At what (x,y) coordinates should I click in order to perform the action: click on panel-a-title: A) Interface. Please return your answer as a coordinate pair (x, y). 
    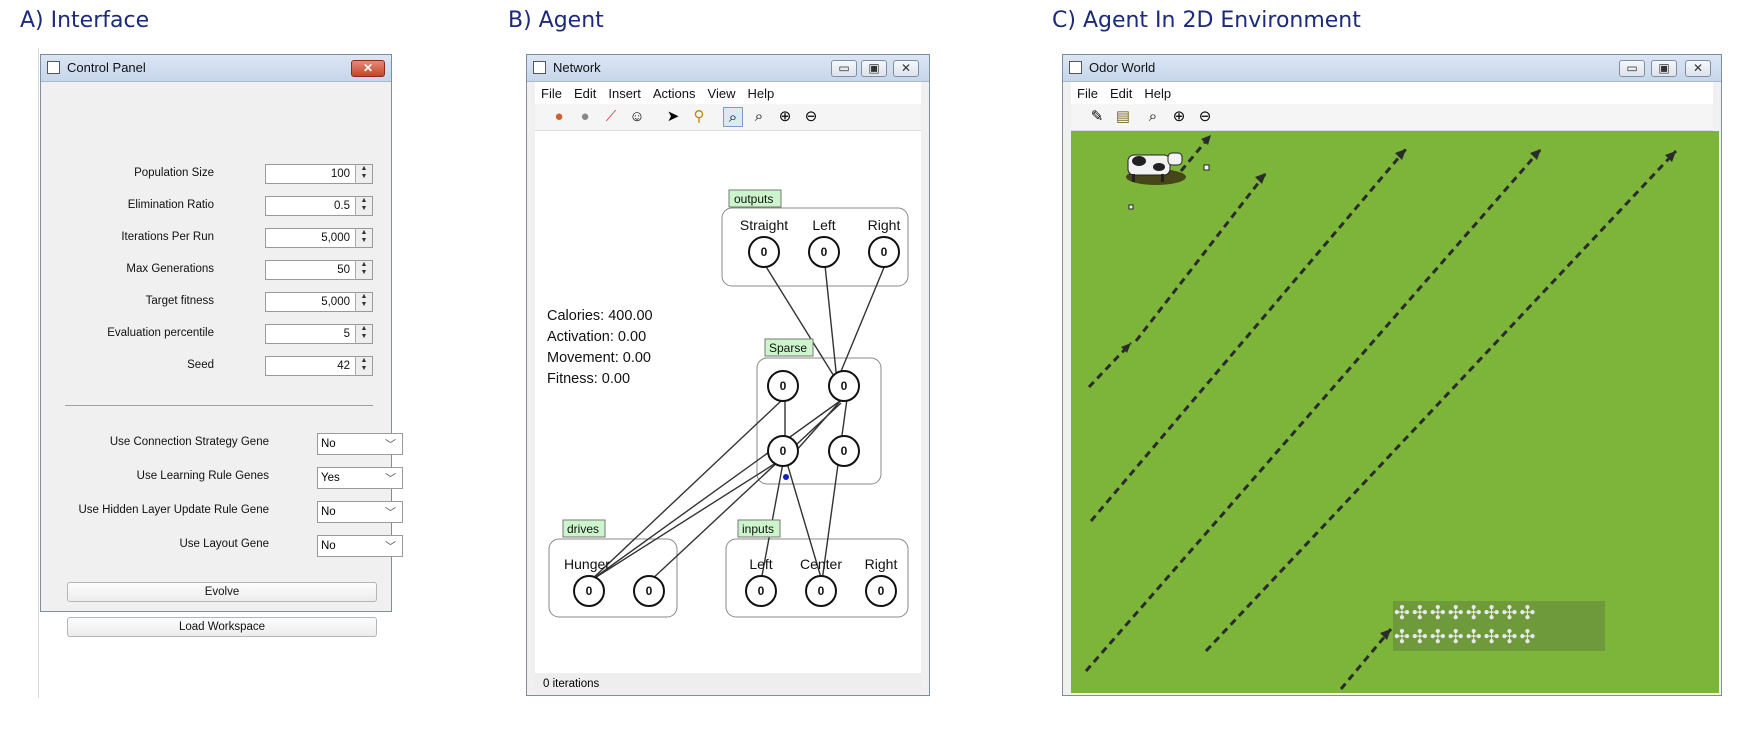
    Looking at the image, I should click on (85, 20).